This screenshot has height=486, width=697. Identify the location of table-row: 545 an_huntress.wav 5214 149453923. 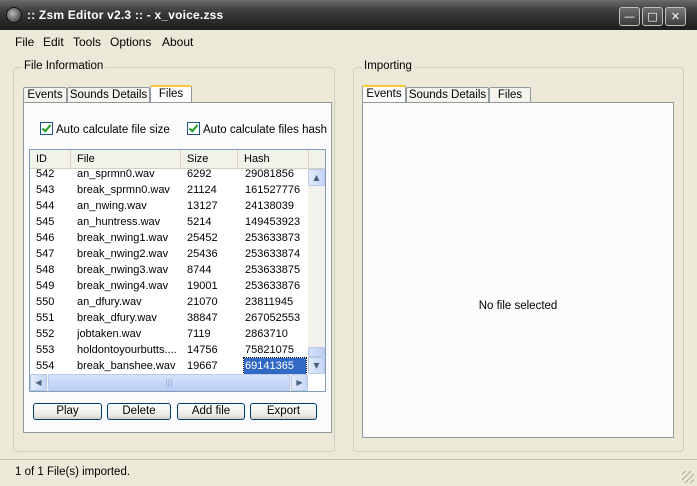
(169, 222).